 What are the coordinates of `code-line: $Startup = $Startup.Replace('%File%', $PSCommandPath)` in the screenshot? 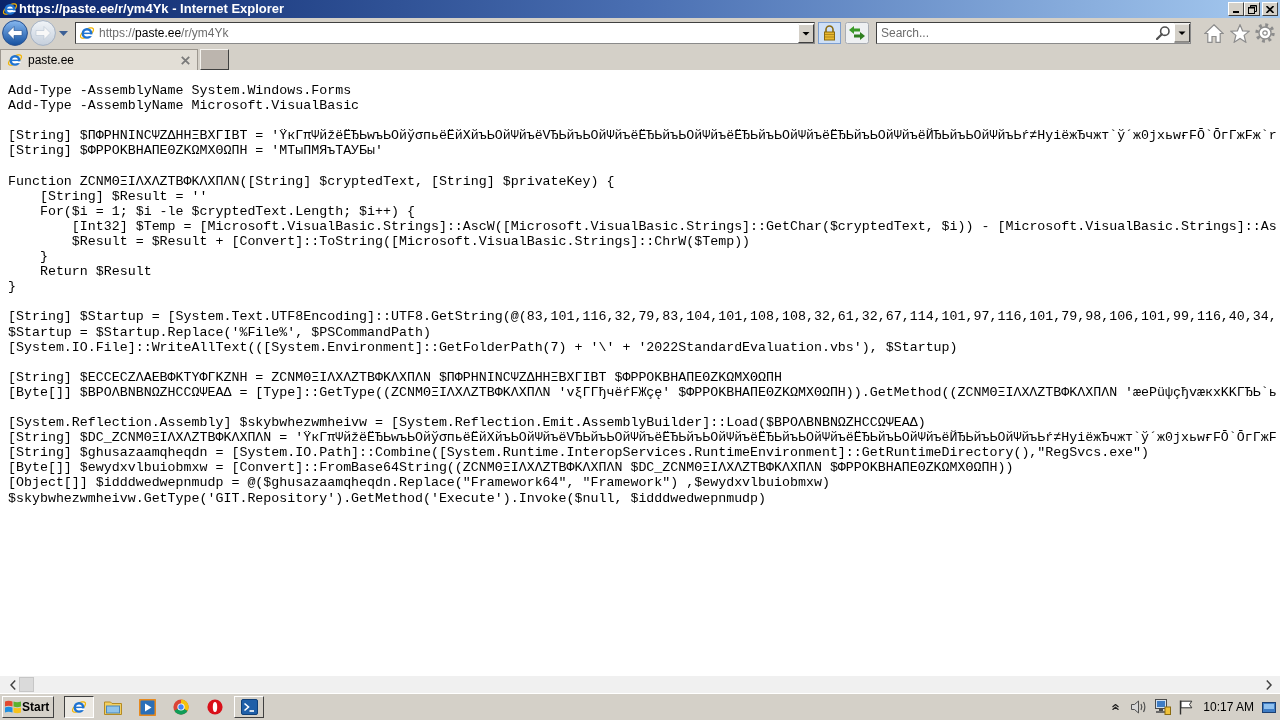 It's located at (219, 332).